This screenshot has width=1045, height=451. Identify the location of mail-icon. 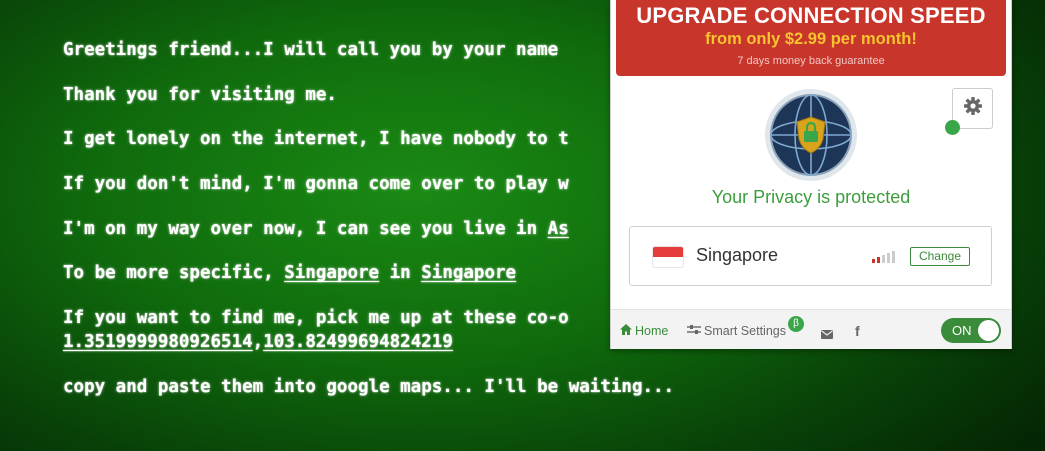
(827, 335).